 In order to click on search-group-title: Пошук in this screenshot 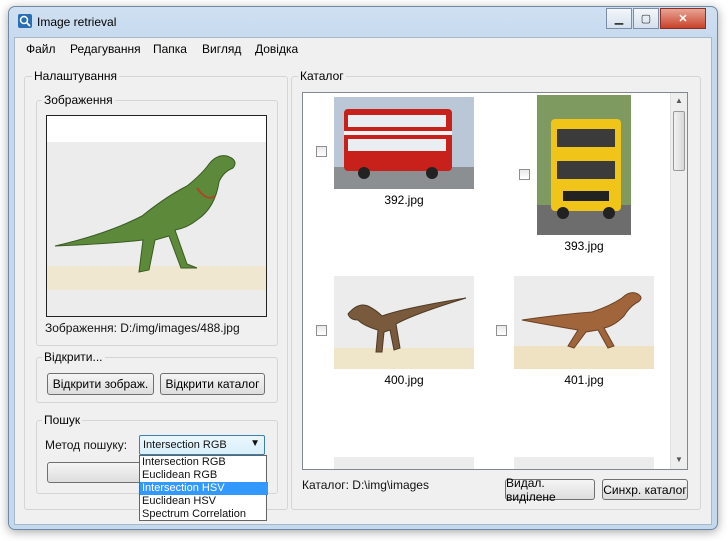, I will do `click(62, 420)`.